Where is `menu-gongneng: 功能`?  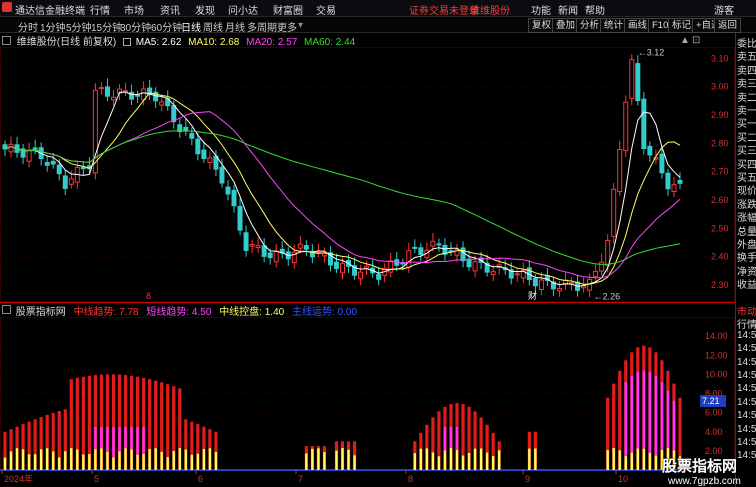 menu-gongneng: 功能 is located at coordinates (541, 9).